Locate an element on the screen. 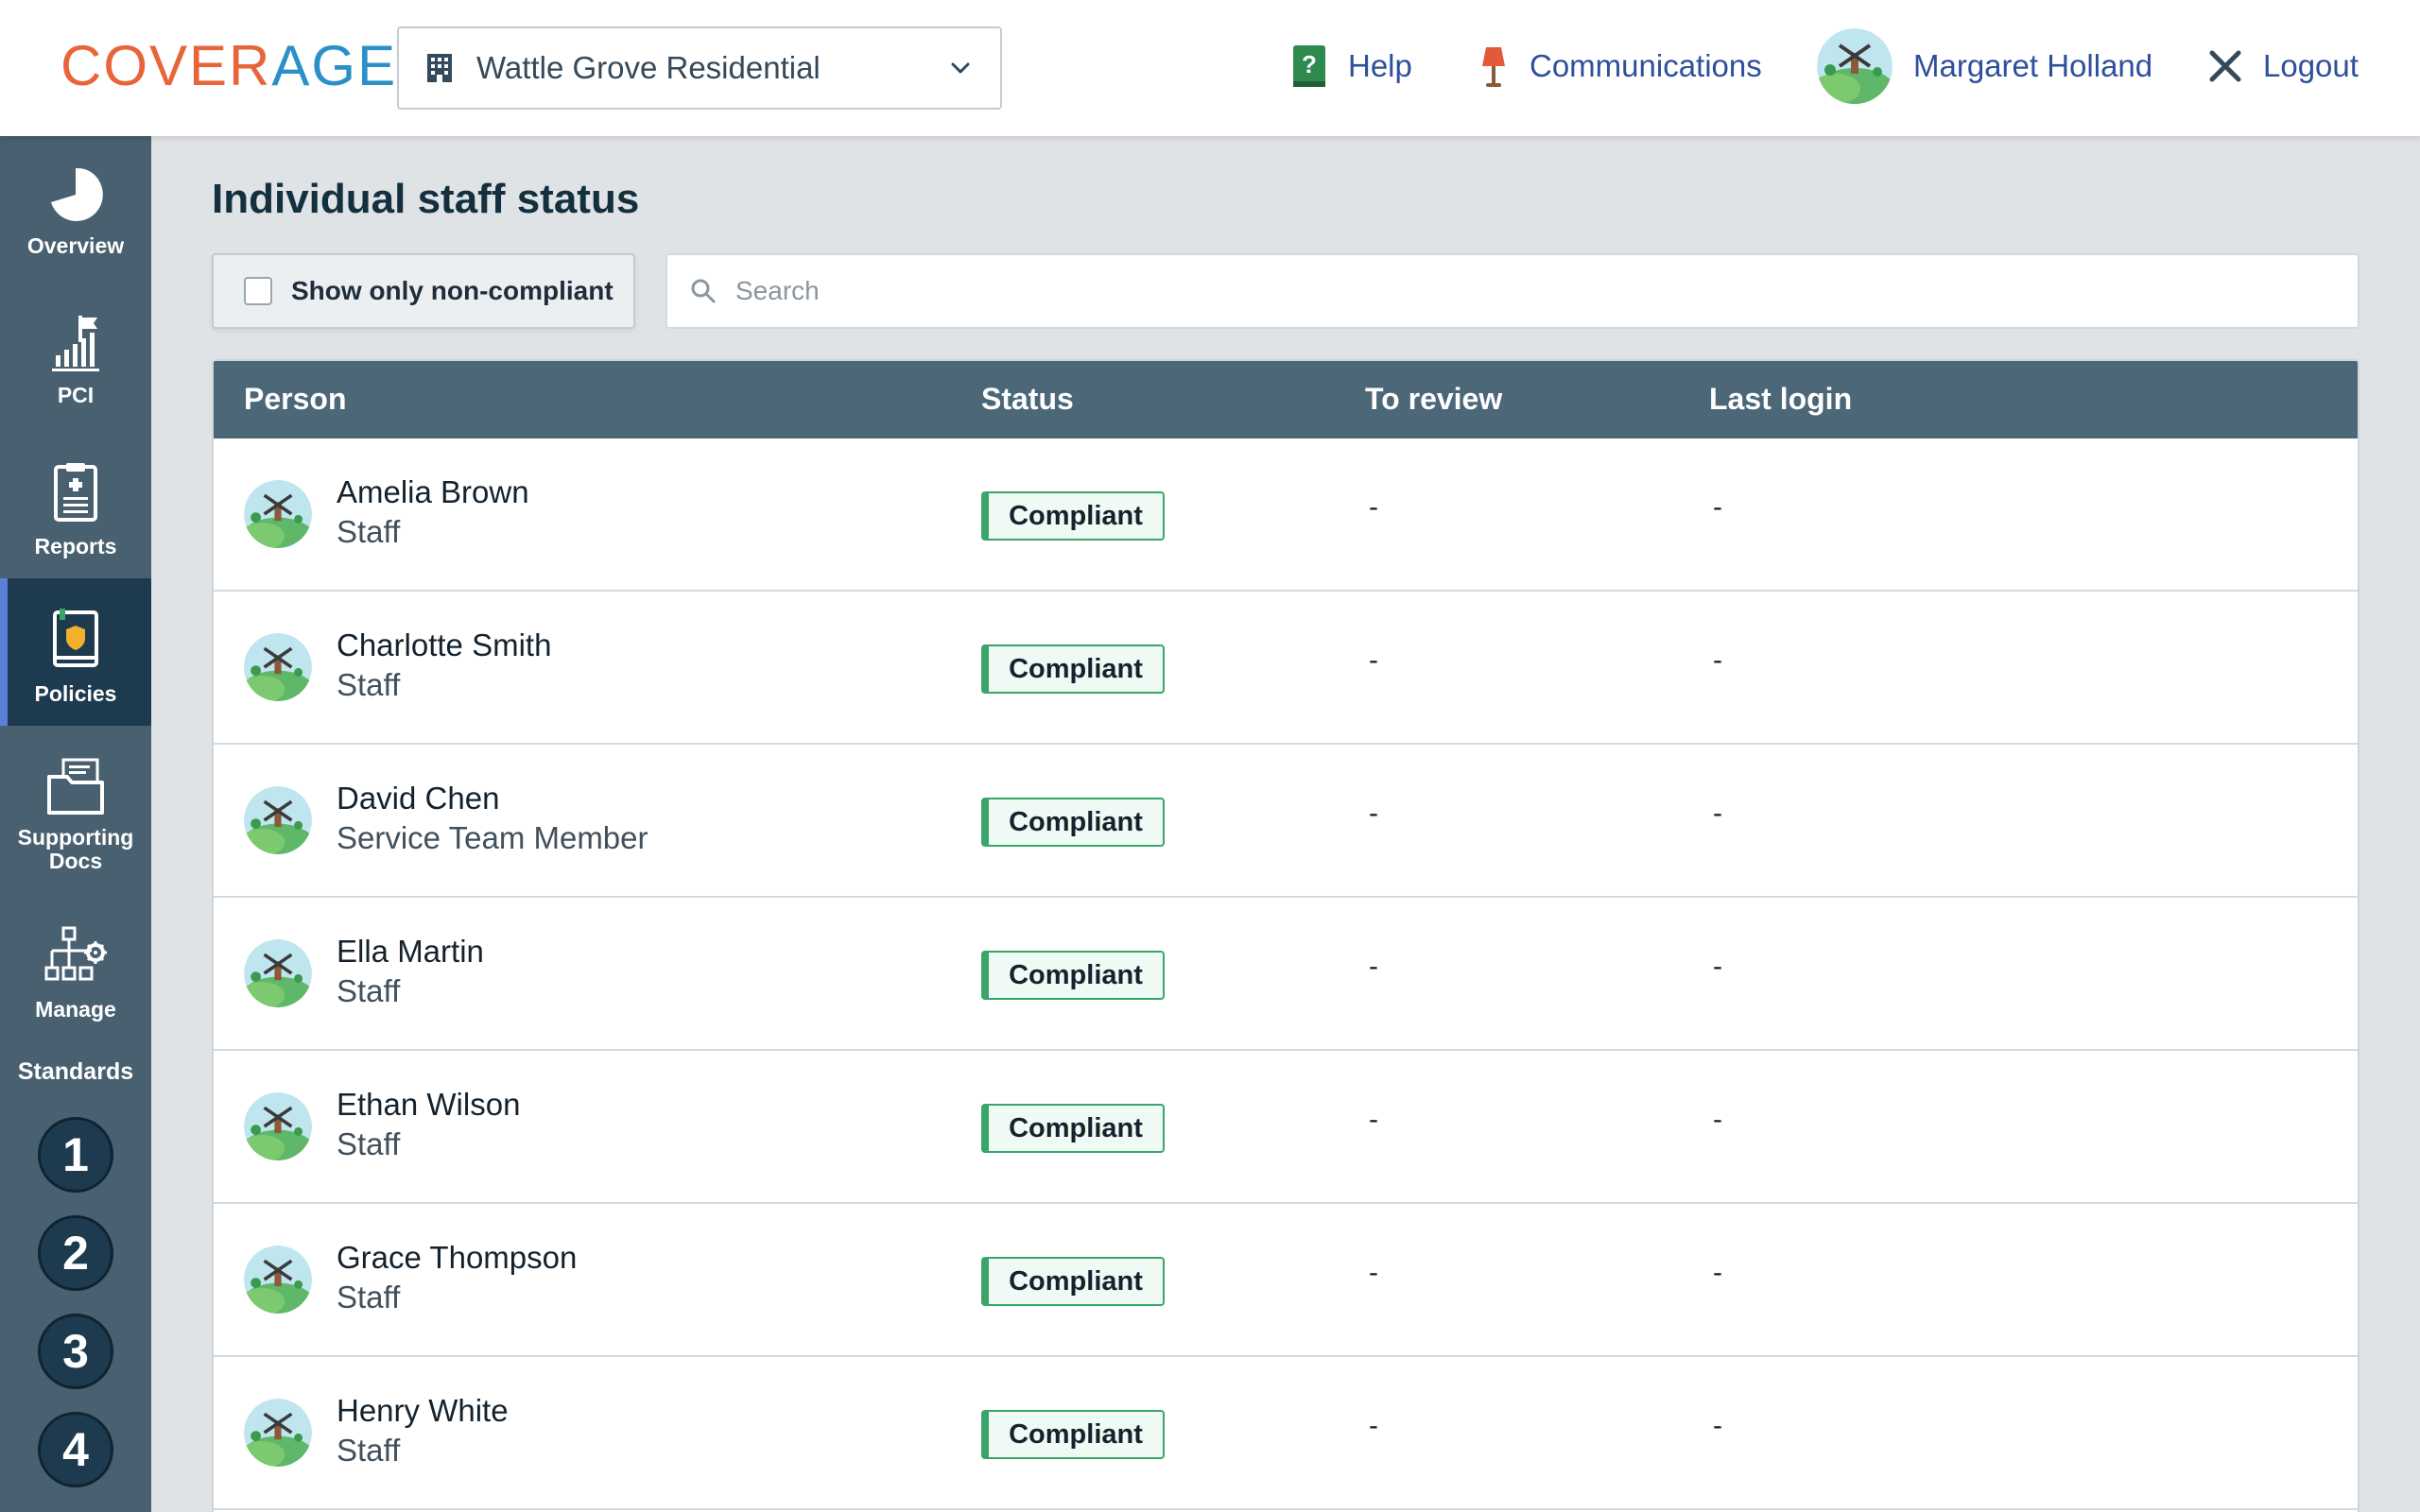  person-name: David Chen is located at coordinates (418, 798).